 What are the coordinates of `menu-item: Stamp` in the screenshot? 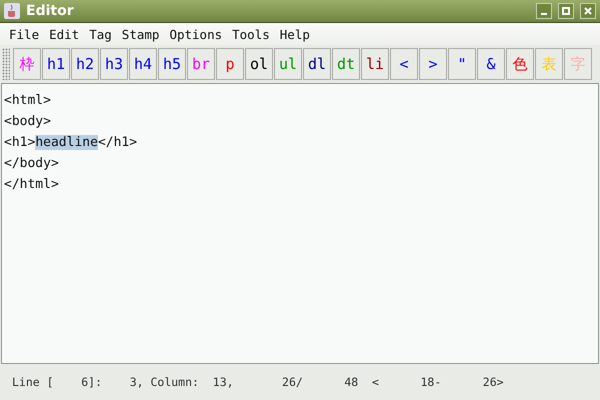 It's located at (140, 34).